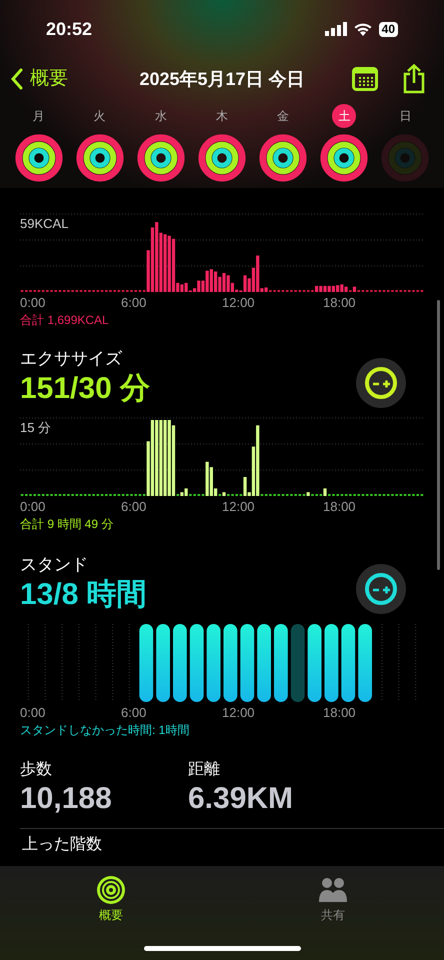 The height and width of the screenshot is (960, 444). I want to click on people-icon, so click(333, 890).